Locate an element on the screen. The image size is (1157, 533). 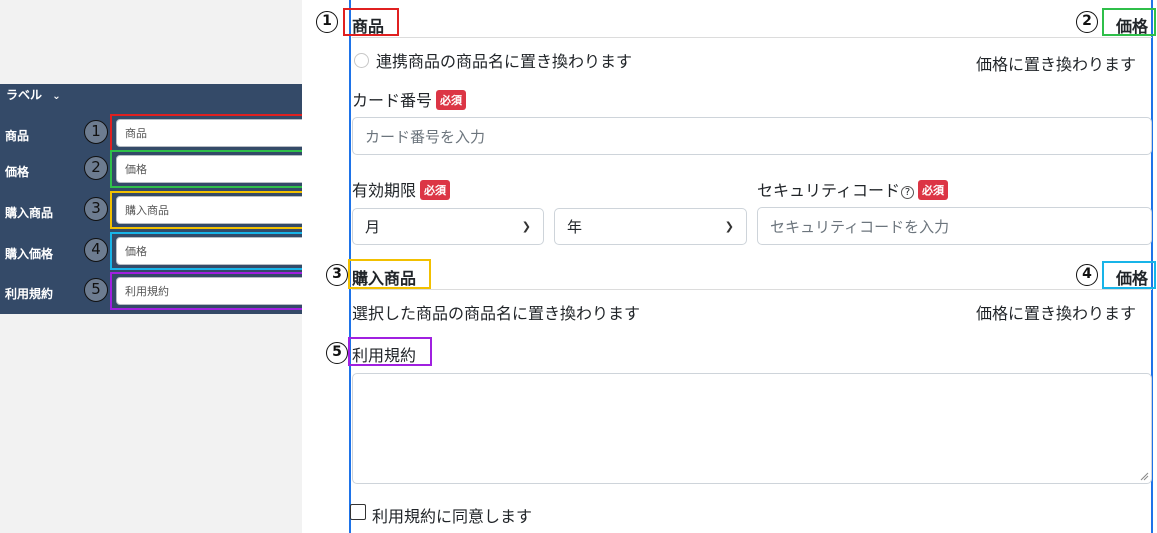
product-radio is located at coordinates (361, 60).